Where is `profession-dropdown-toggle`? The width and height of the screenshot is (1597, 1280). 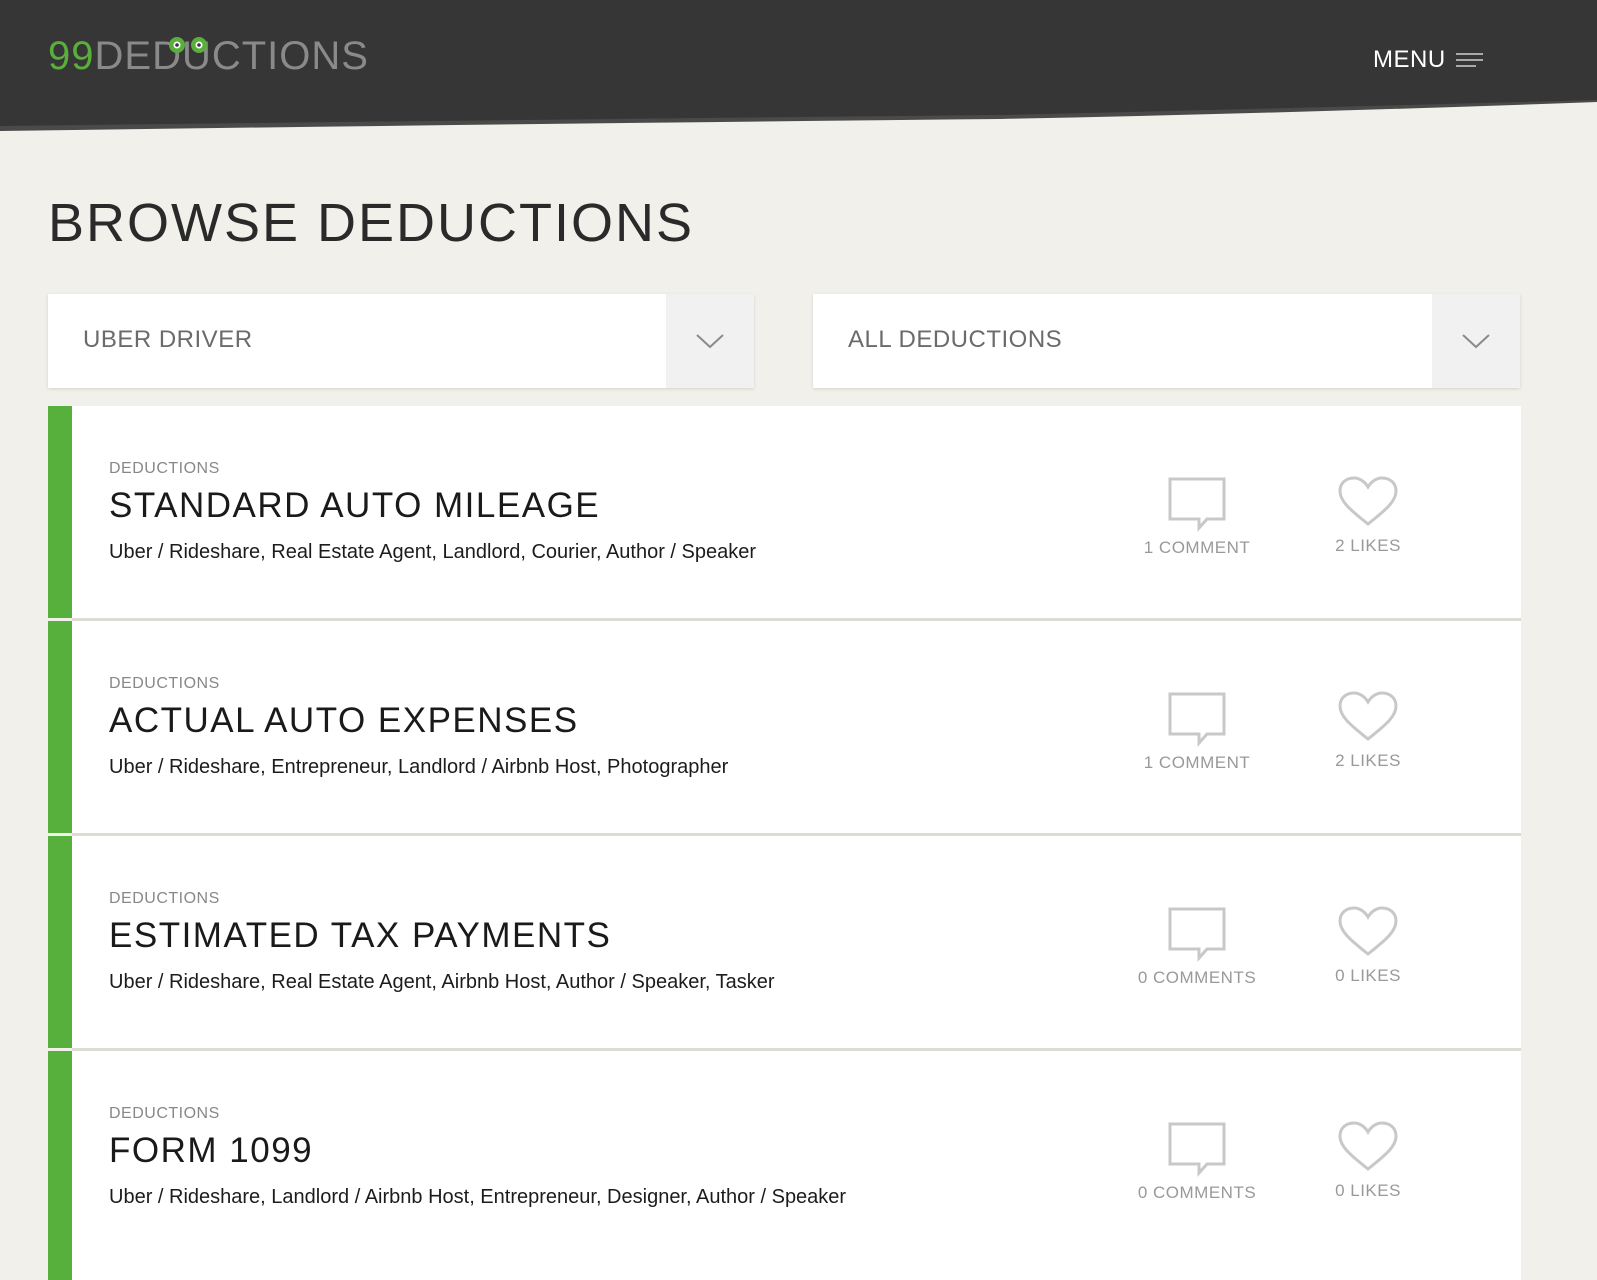 profession-dropdown-toggle is located at coordinates (710, 341).